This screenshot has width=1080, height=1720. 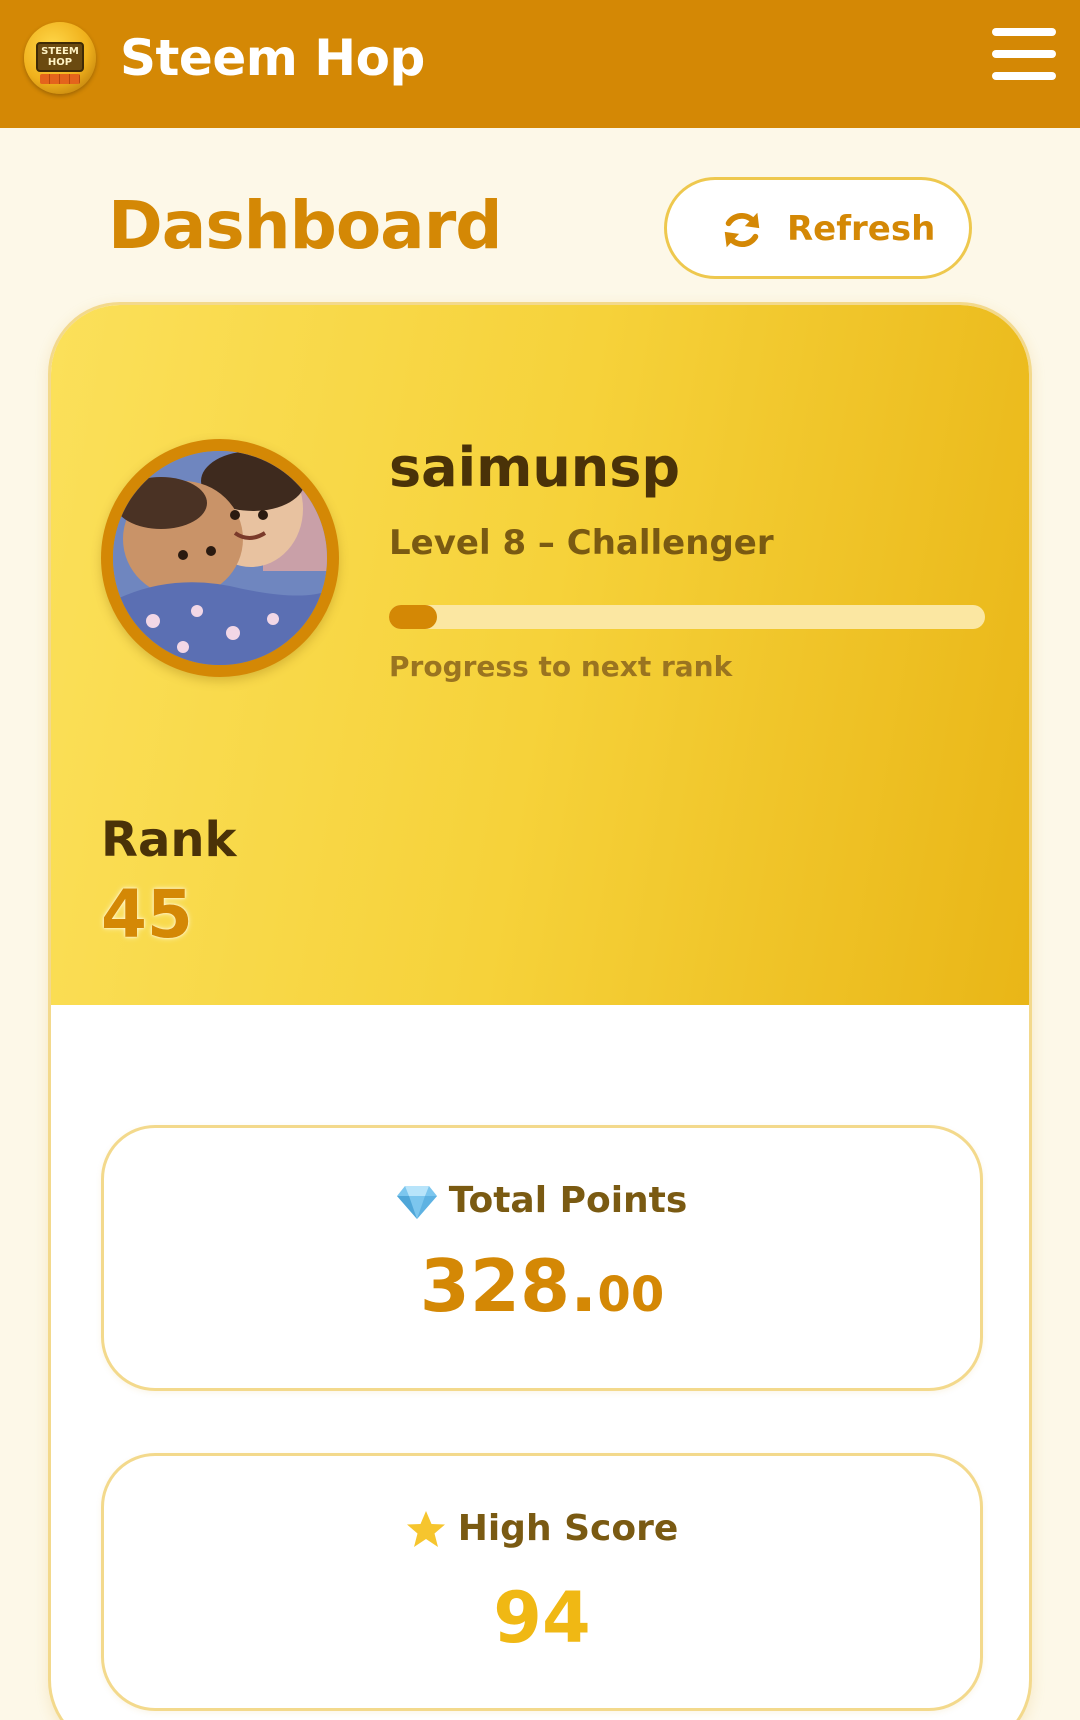 I want to click on avatar, so click(x=220, y=558).